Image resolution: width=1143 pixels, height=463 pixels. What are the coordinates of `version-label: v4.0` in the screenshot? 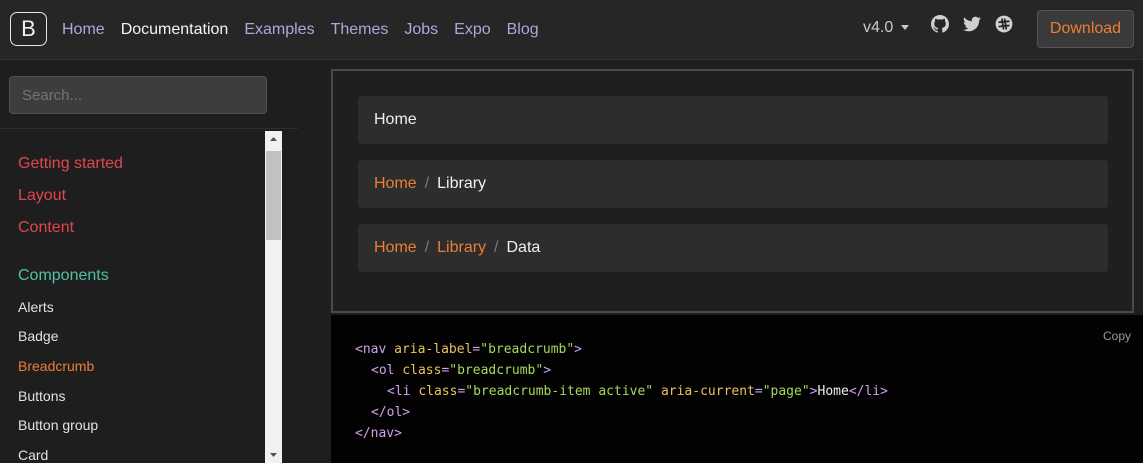 It's located at (878, 27).